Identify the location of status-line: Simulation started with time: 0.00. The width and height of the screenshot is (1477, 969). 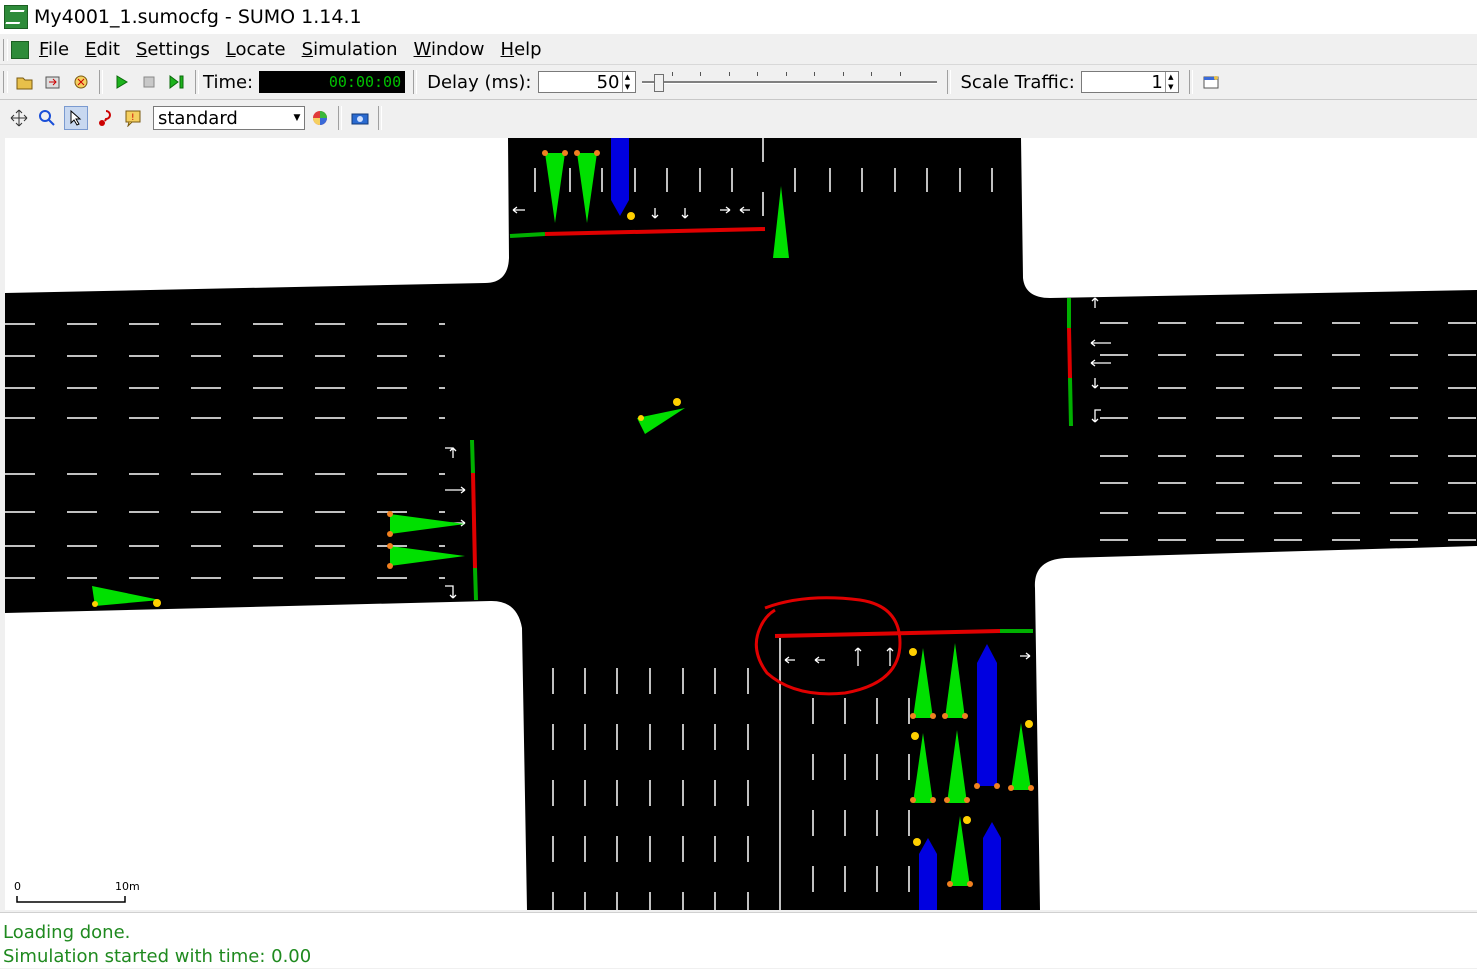
(157, 956).